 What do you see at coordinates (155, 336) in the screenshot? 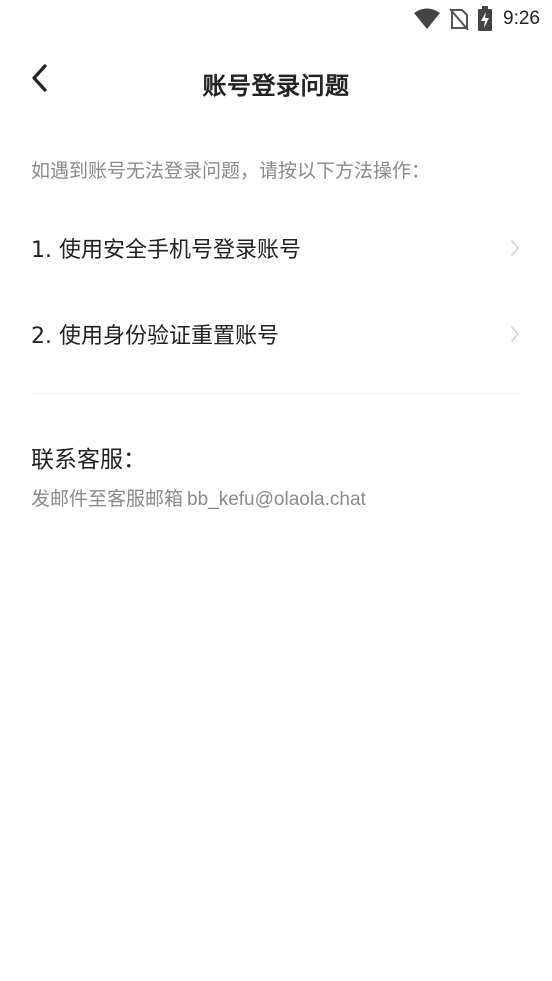
I see `option-label: 2. 使用身份验证重置账号` at bounding box center [155, 336].